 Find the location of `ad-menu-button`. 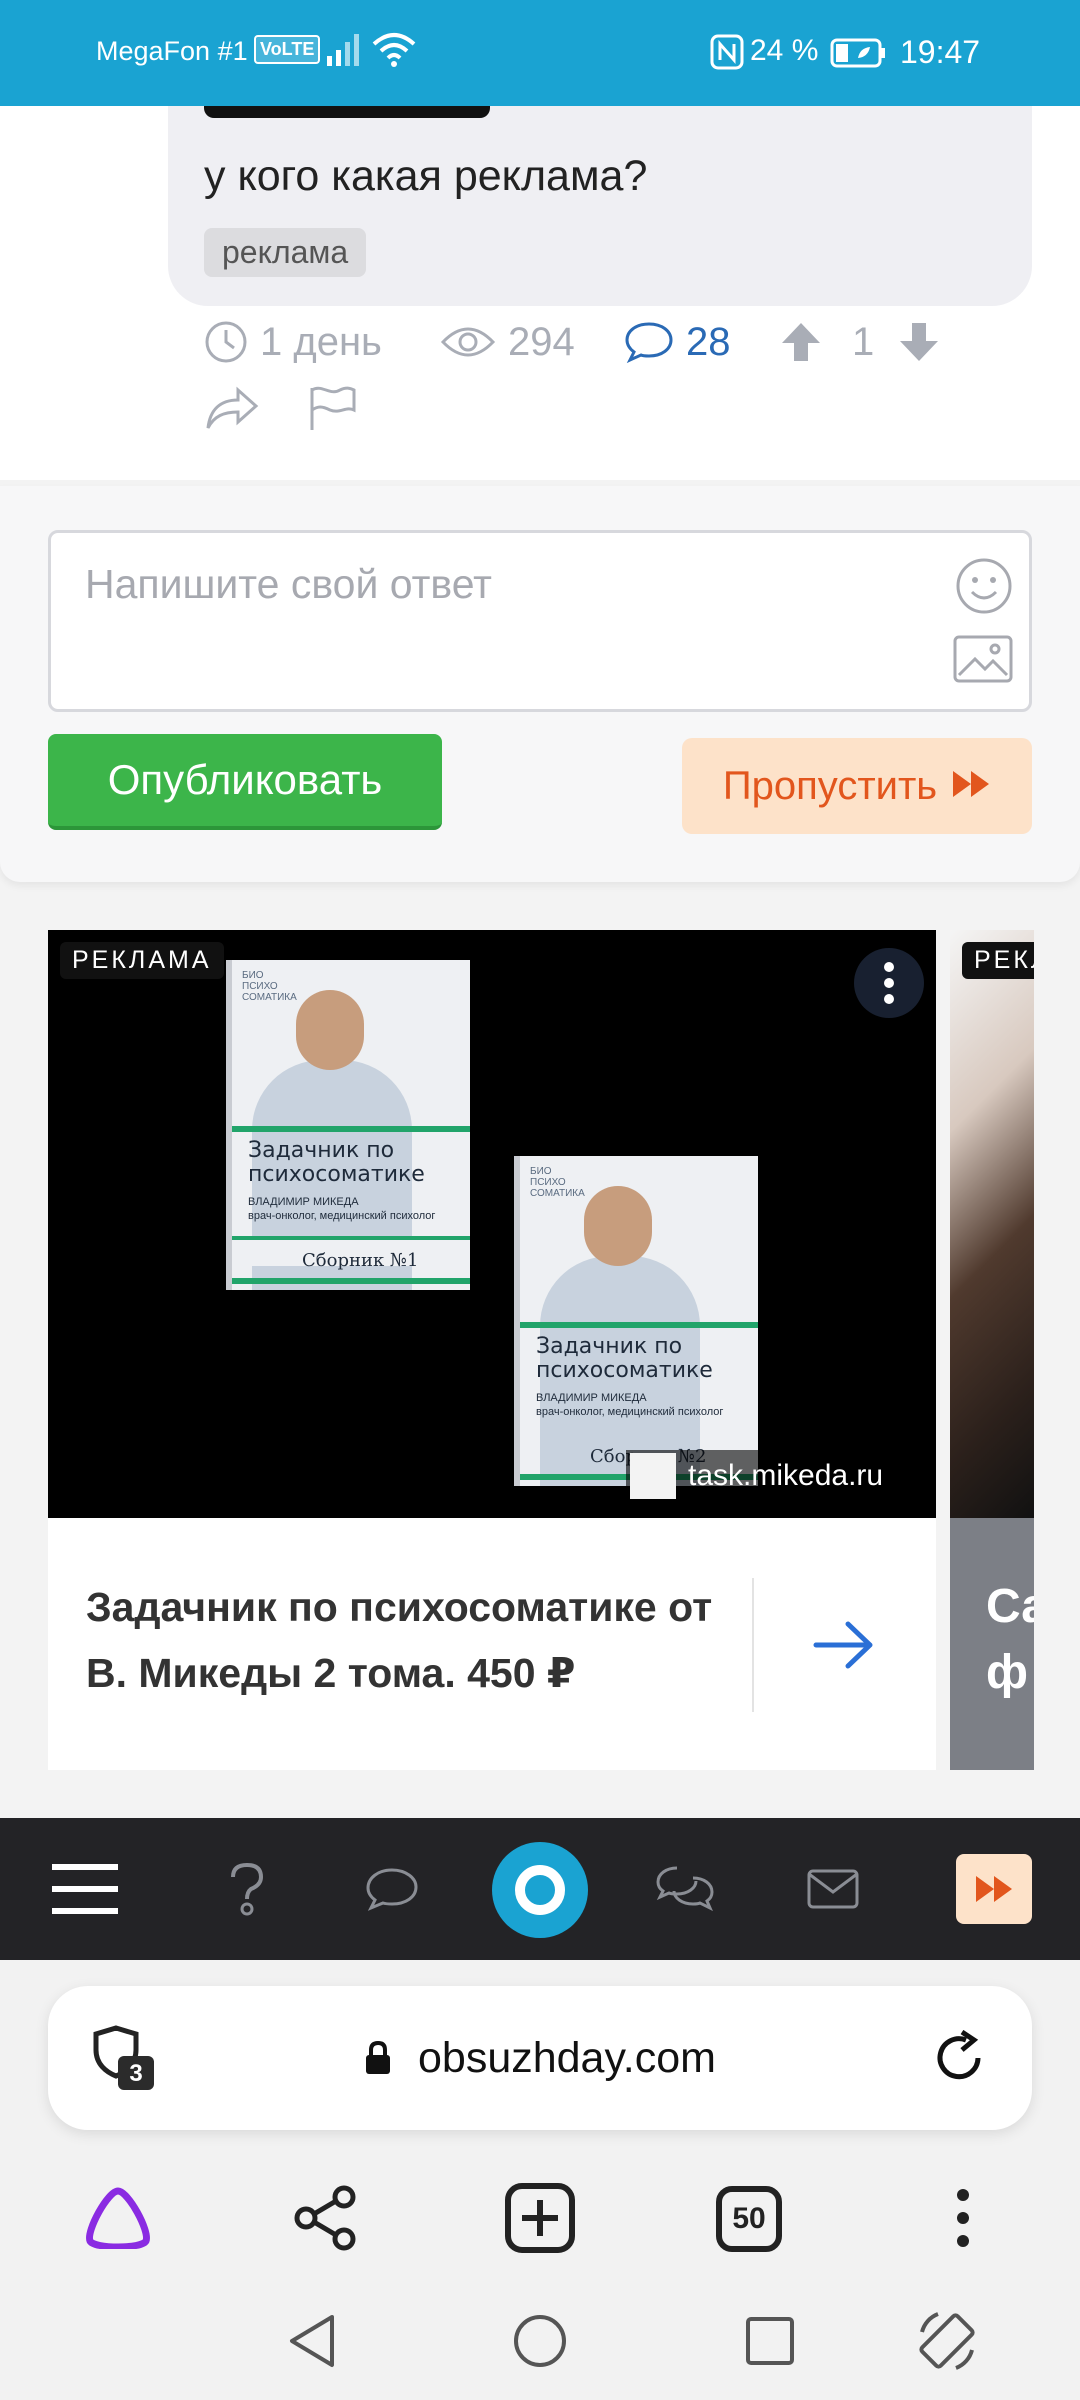

ad-menu-button is located at coordinates (889, 983).